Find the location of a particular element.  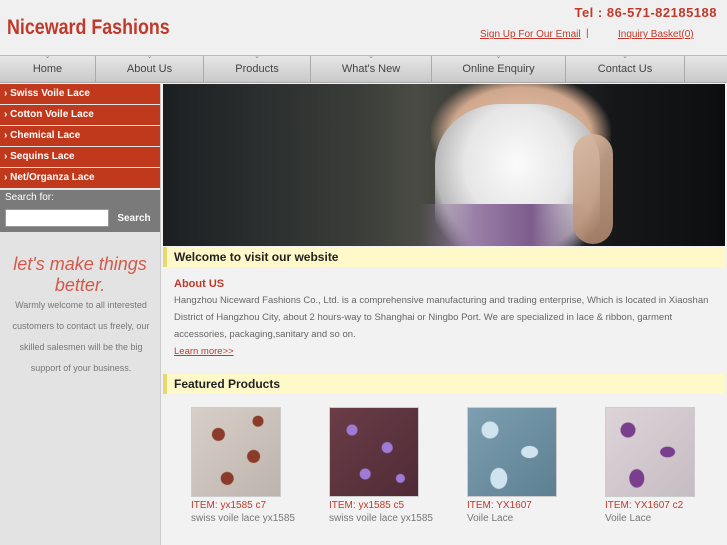

category-label: Swiss Voile Lace is located at coordinates (50, 93).